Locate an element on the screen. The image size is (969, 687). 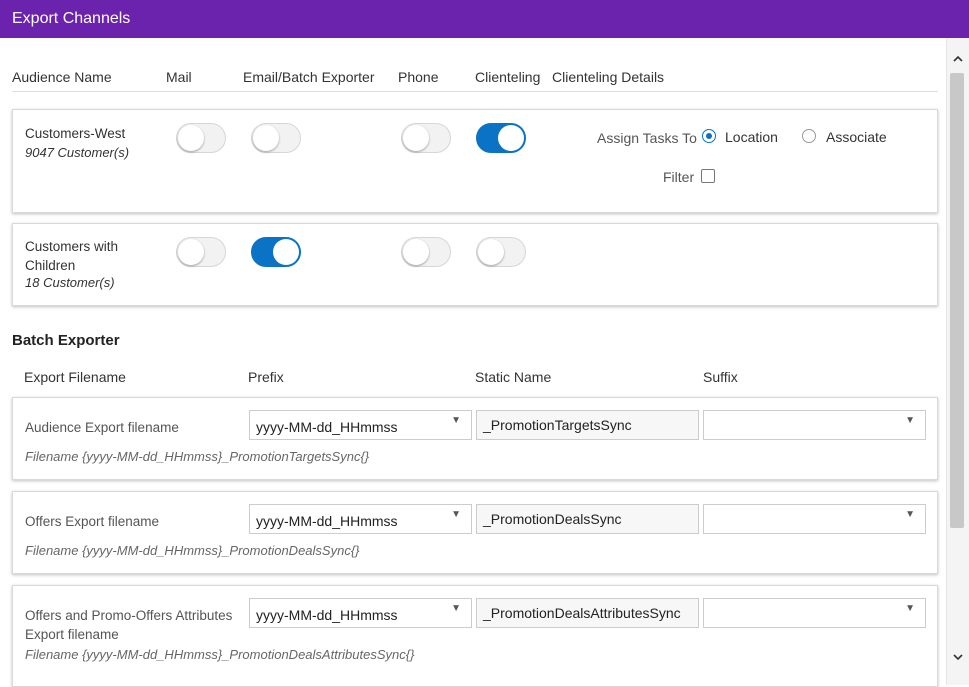
audience-name: Customers-West is located at coordinates (75, 133).